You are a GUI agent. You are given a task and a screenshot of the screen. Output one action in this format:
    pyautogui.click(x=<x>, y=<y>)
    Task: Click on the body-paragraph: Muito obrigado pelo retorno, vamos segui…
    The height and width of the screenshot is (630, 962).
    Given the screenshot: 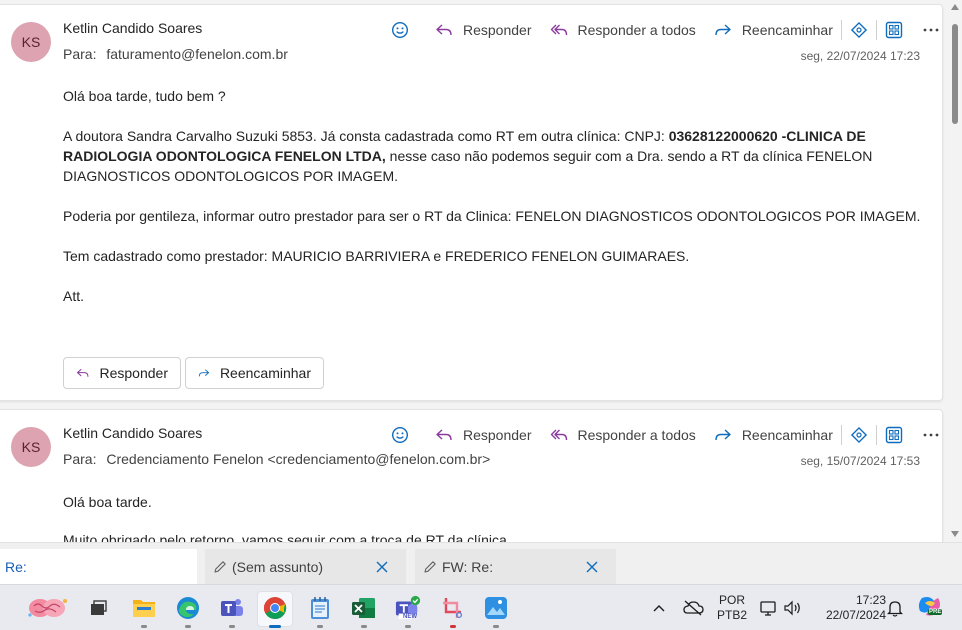 What is the action you would take?
    pyautogui.click(x=287, y=537)
    